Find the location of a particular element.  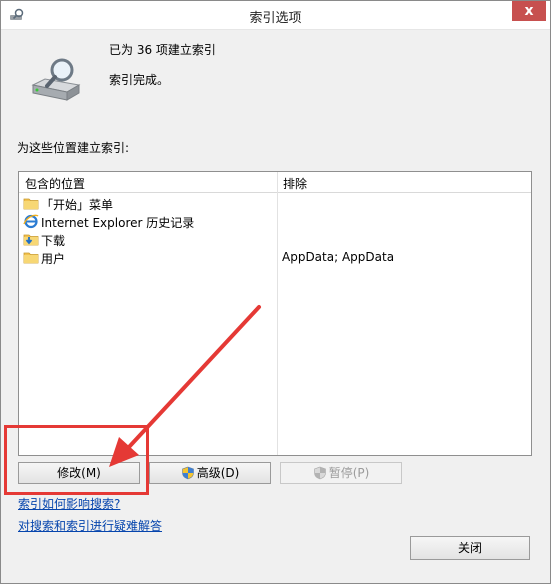

location-name: 「开始」菜单 is located at coordinates (77, 205).